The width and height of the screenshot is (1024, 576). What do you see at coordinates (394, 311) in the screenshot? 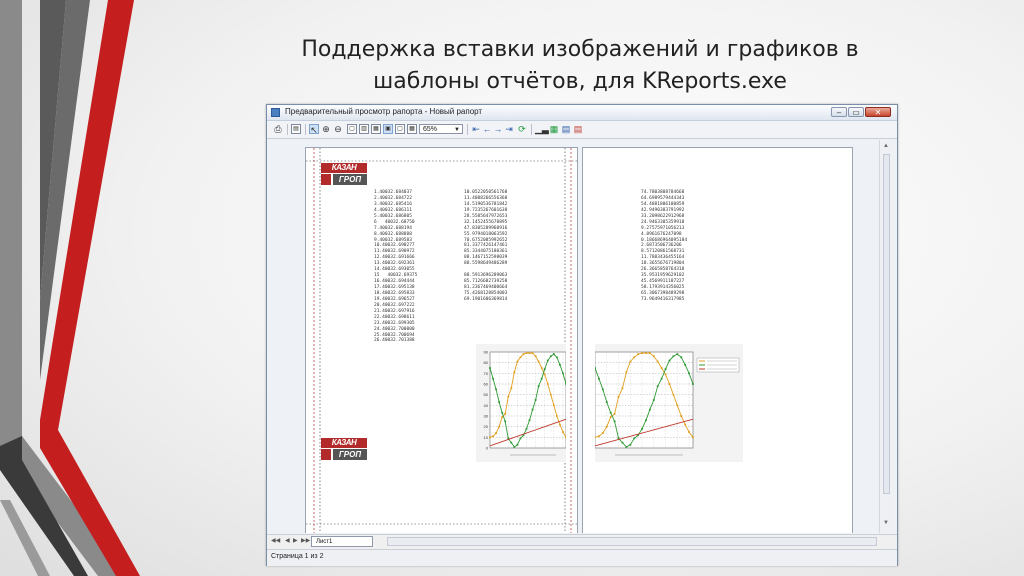
I see `report-cell: 21.40032.697916` at bounding box center [394, 311].